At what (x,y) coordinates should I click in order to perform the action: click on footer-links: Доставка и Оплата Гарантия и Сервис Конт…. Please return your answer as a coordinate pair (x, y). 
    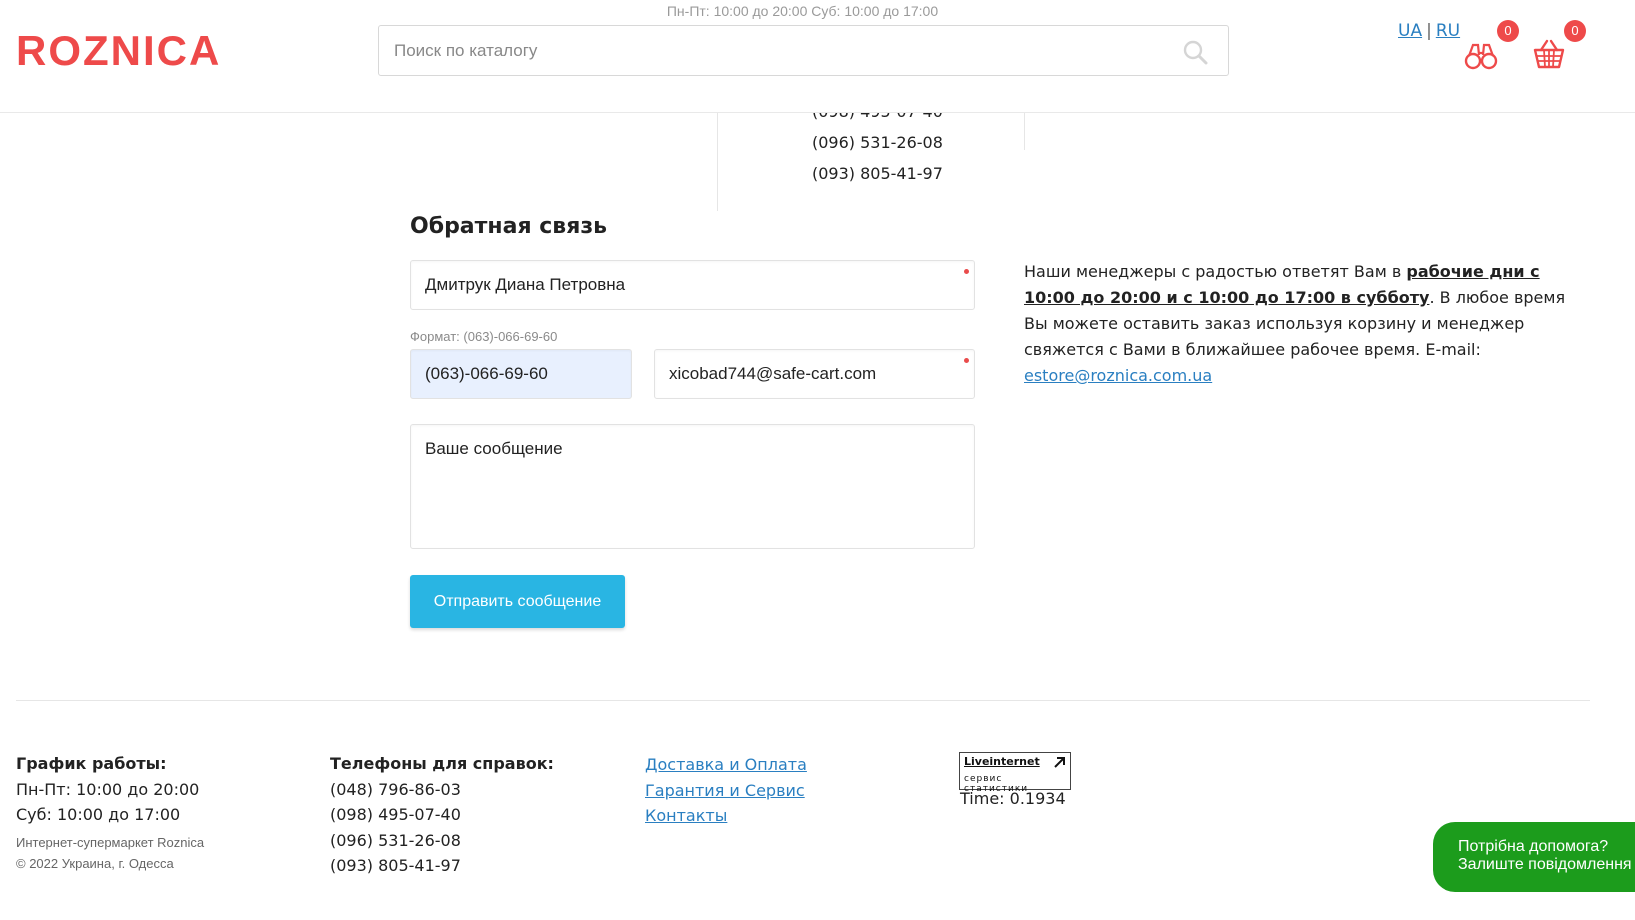
    Looking at the image, I should click on (726, 790).